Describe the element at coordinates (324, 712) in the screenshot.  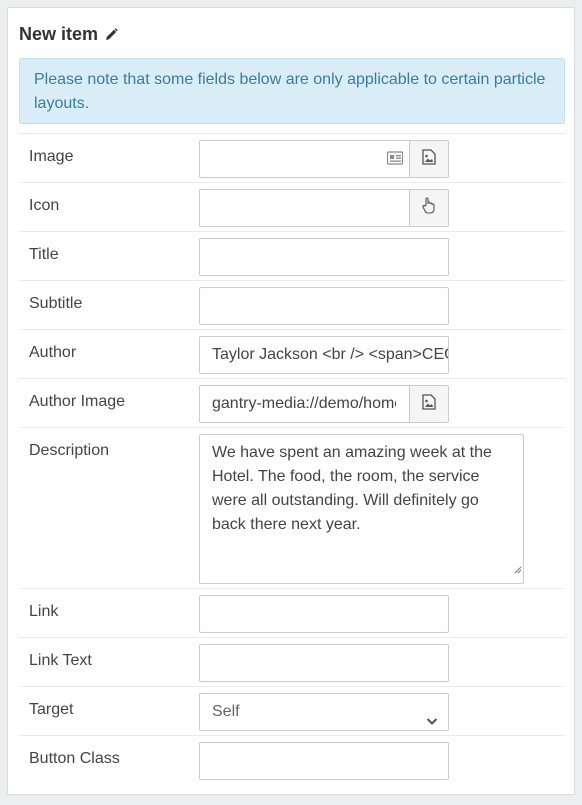
I see `target-select: Self` at that location.